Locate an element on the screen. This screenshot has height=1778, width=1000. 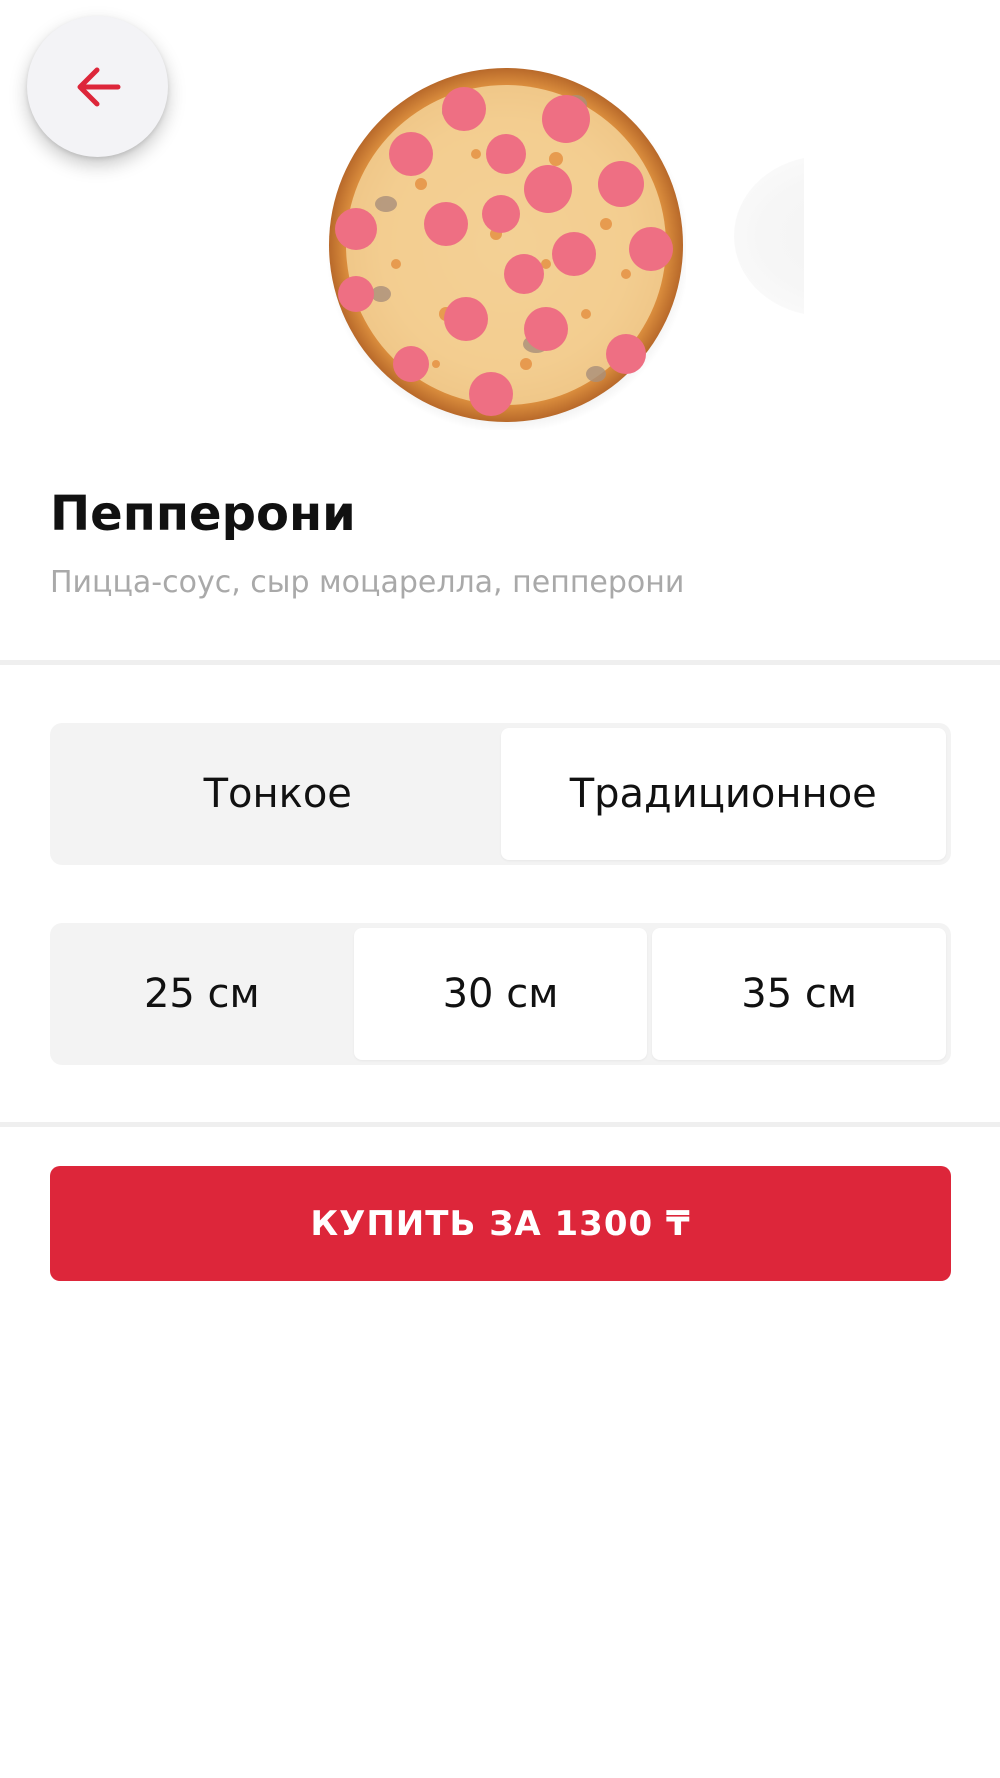
back-button is located at coordinates (97, 86).